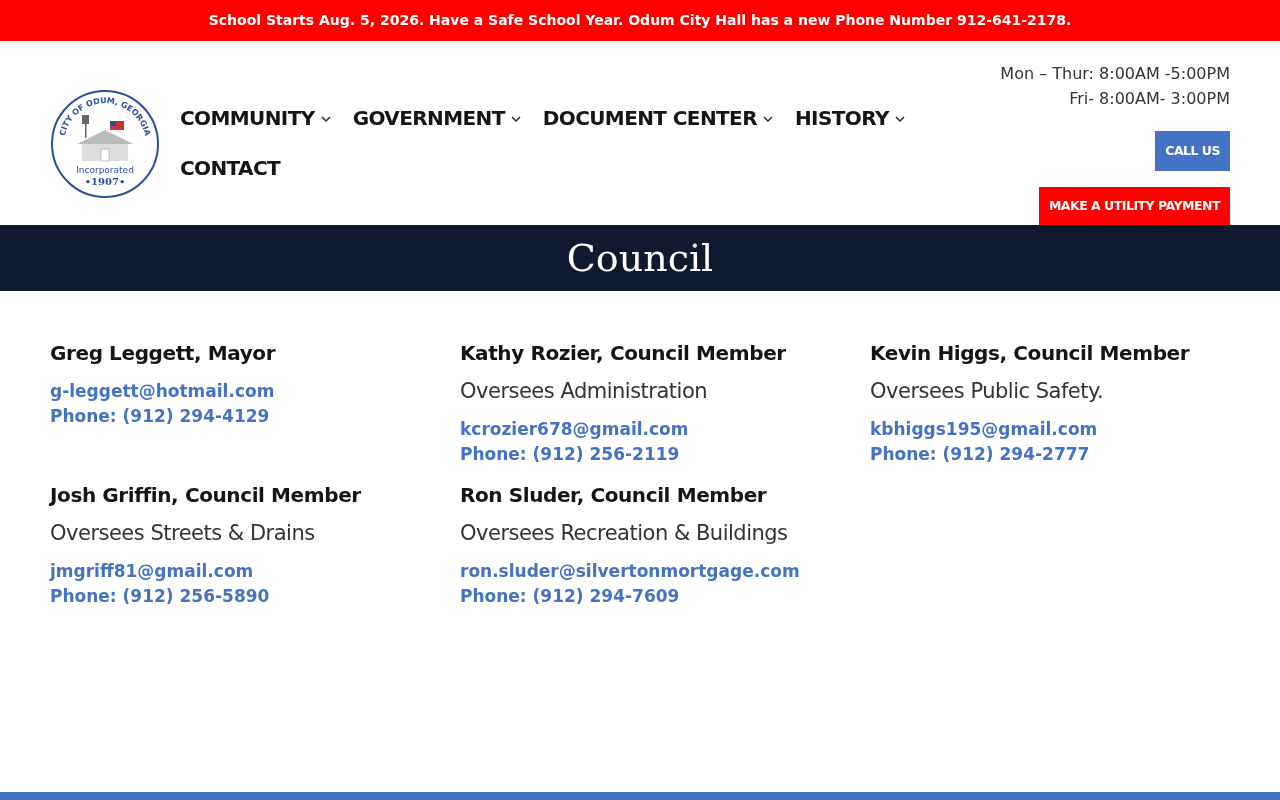 The image size is (1280, 800). What do you see at coordinates (584, 391) in the screenshot?
I see `member-role: Oversees Administration` at bounding box center [584, 391].